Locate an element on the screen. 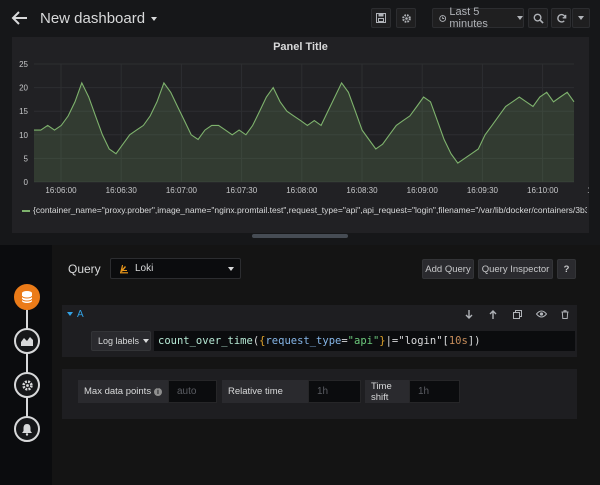 The width and height of the screenshot is (600, 485). clock-icon is located at coordinates (443, 18).